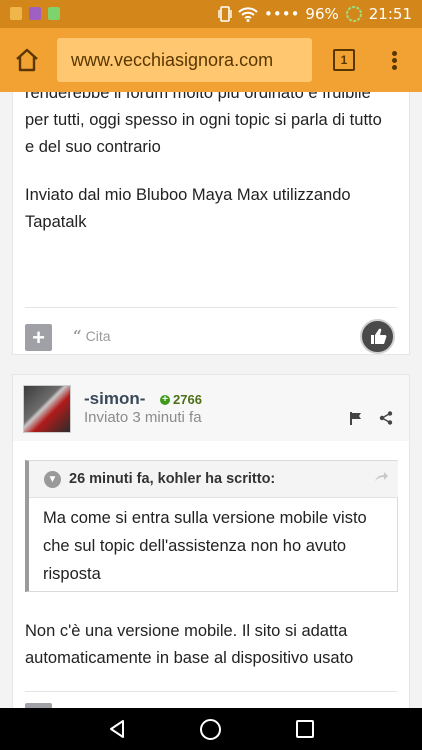 Image resolution: width=422 pixels, height=750 pixels. I want to click on signal-indicator: ••••, so click(282, 14).